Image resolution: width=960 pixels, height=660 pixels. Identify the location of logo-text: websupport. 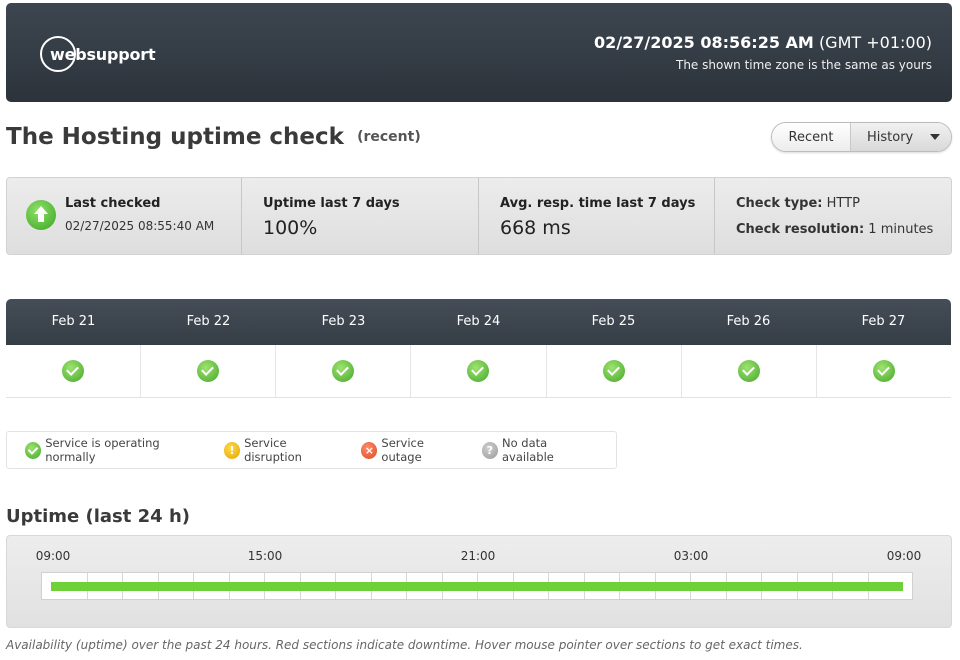
(103, 54).